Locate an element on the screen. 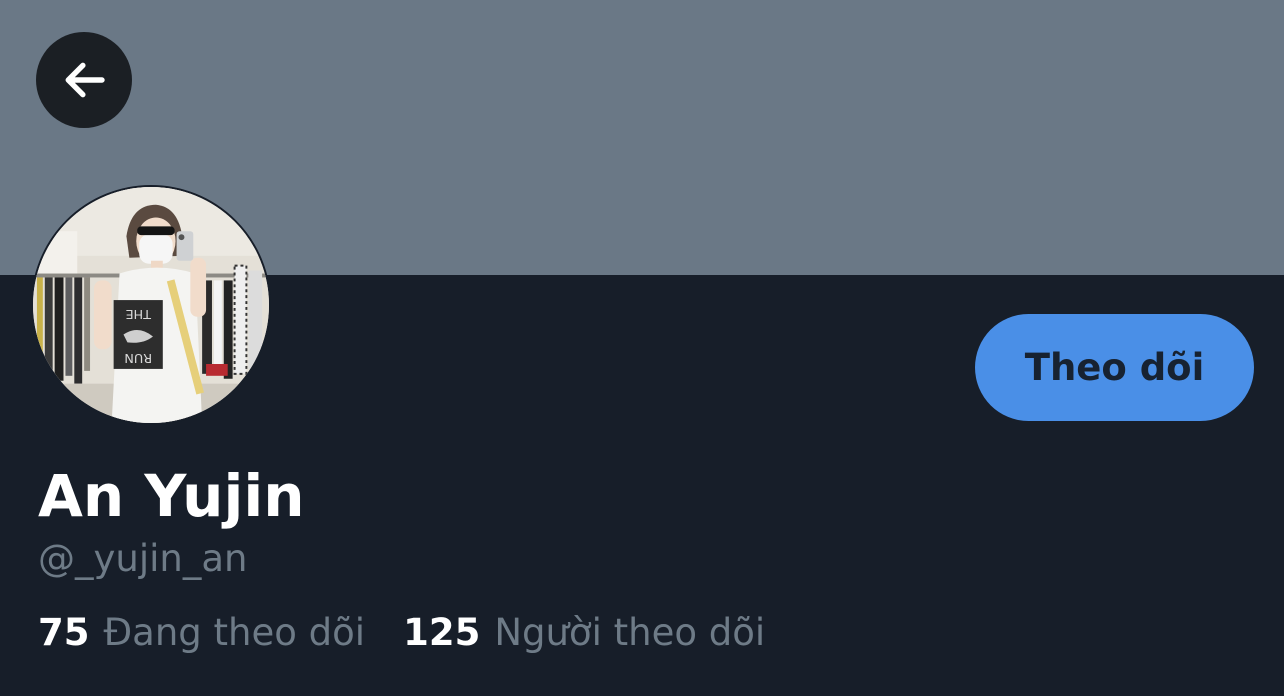  follow-stats: 75 Đang theo dõi 125 Người theo dõi is located at coordinates (401, 633).